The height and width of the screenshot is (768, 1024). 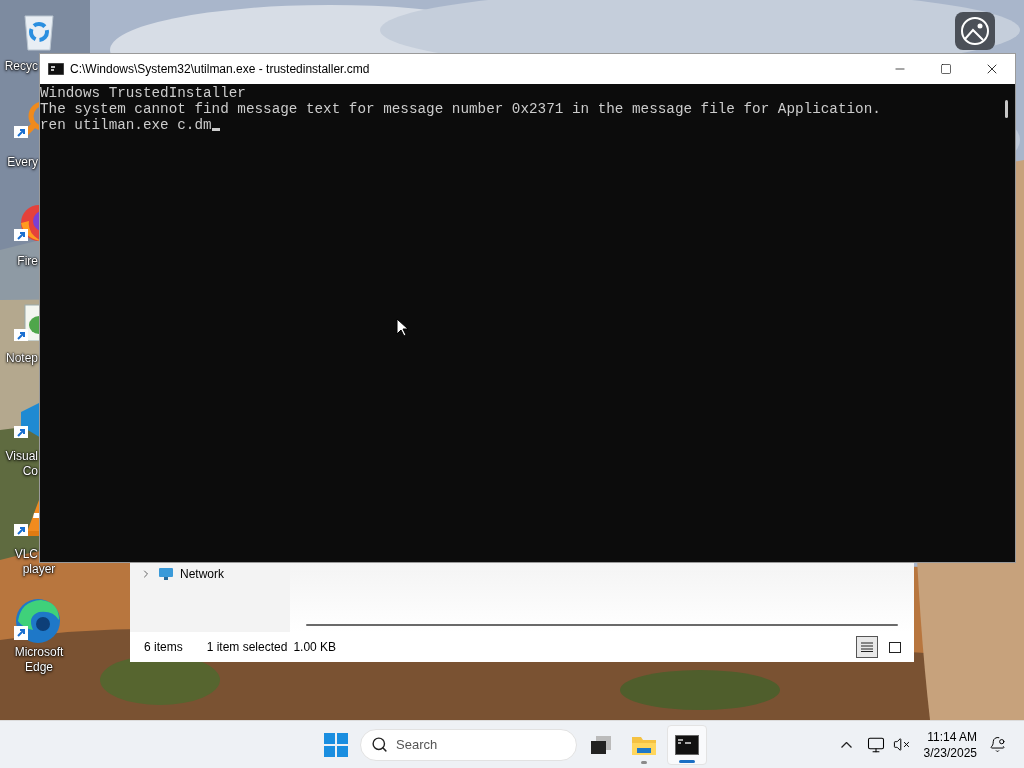 What do you see at coordinates (875, 744) in the screenshot?
I see `network-status-icon` at bounding box center [875, 744].